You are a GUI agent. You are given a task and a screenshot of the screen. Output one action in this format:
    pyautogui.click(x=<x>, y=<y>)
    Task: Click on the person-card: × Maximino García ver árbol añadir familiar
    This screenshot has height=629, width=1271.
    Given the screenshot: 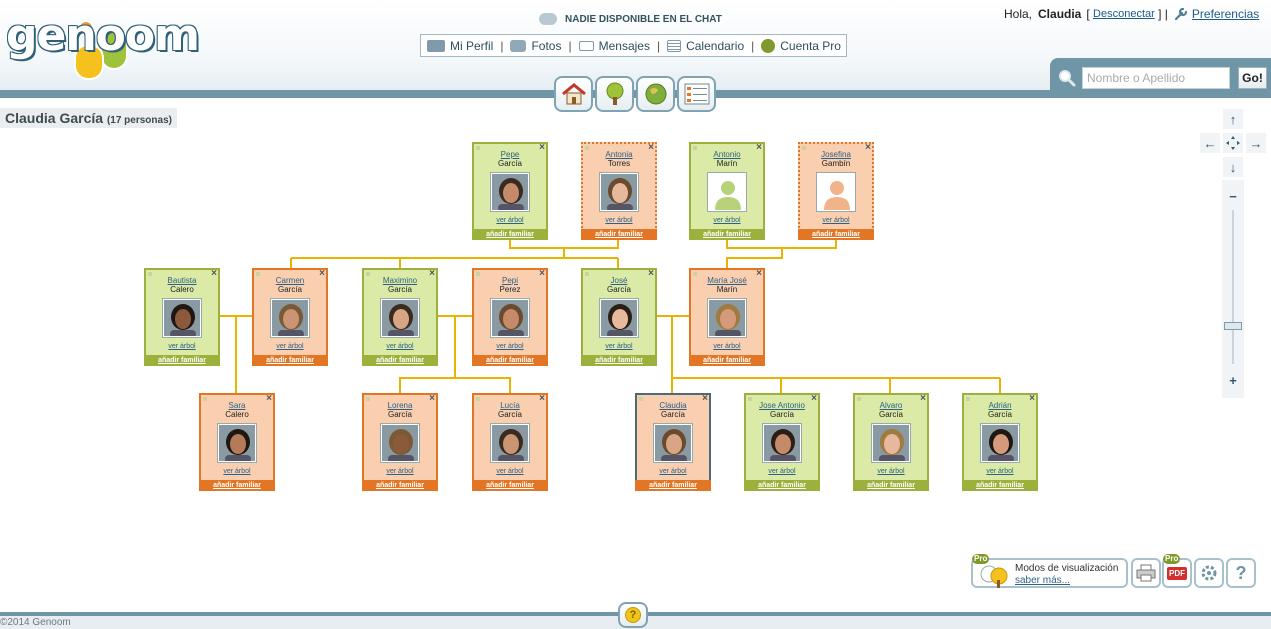 What is the action you would take?
    pyautogui.click(x=400, y=317)
    